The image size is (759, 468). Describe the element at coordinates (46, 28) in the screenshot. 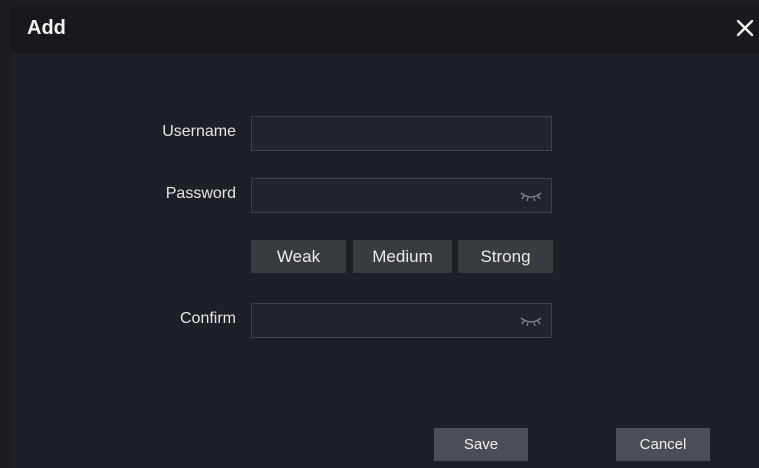

I see `dialog-title: Add` at that location.